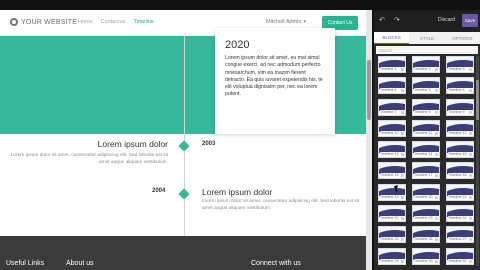 This screenshot has height=270, width=480. I want to click on timeline-year-2: 2004, so click(159, 191).